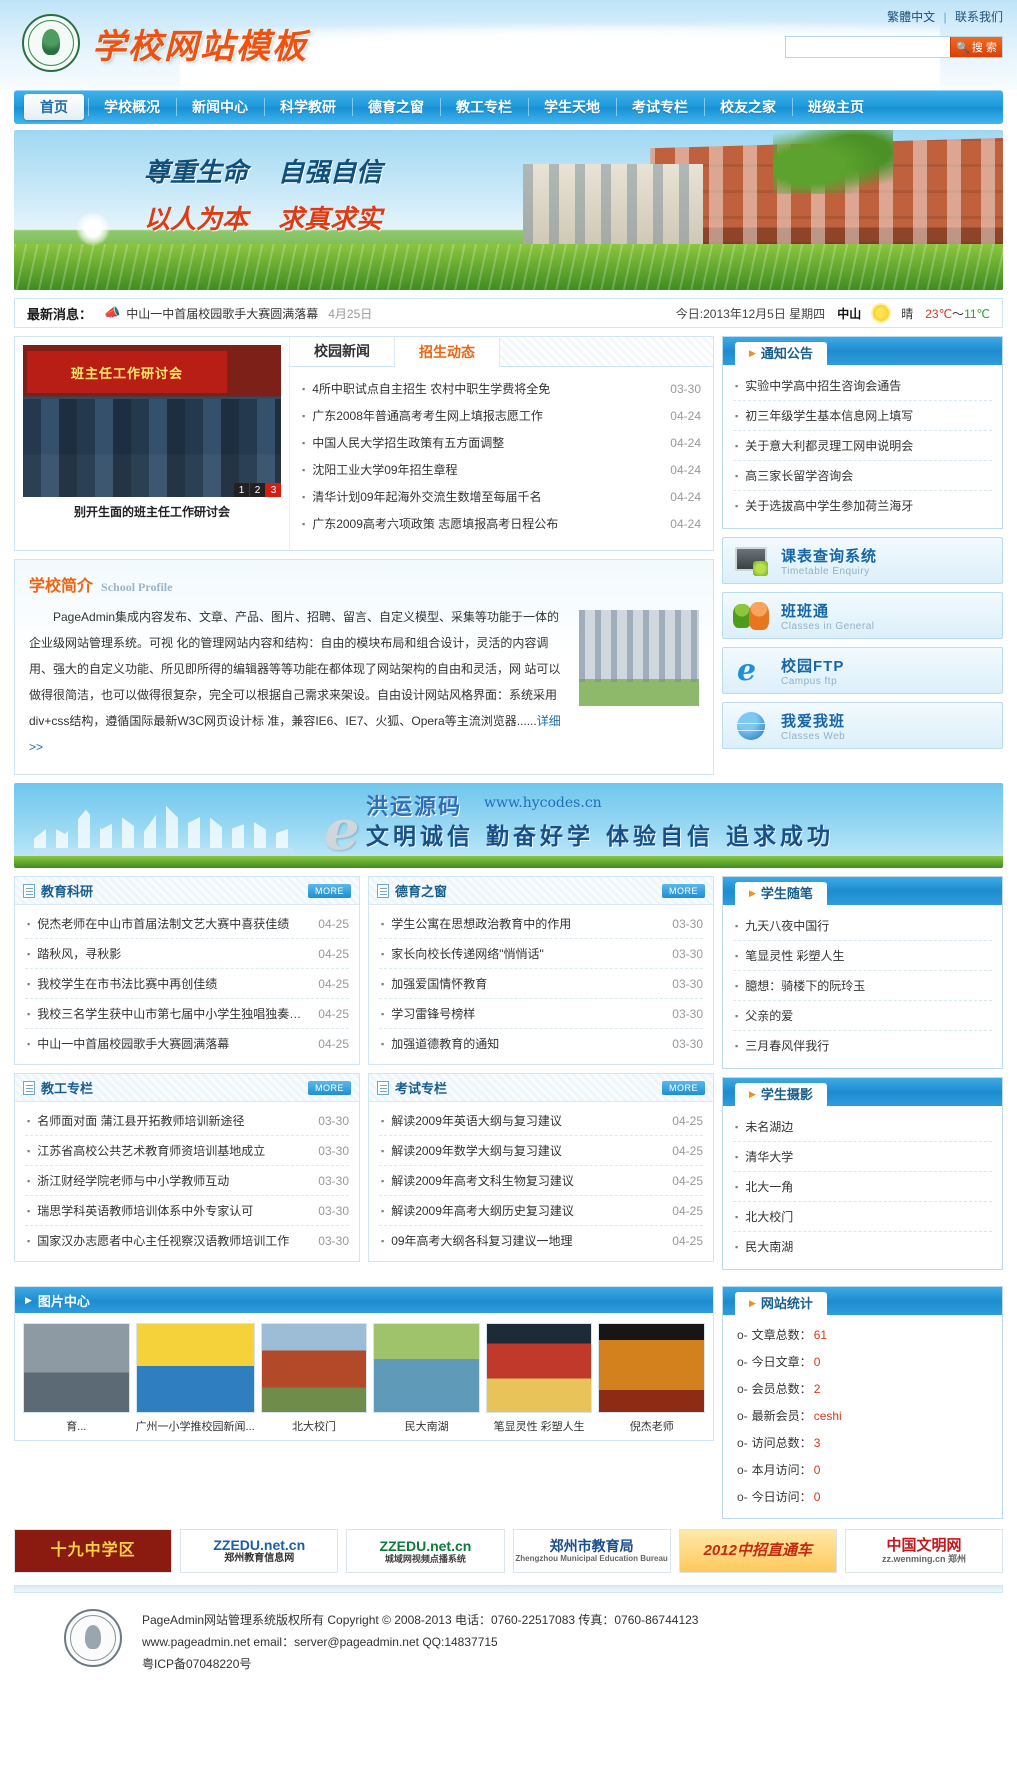 Image resolution: width=1017 pixels, height=1765 pixels. I want to click on nav-item-science-research: 科学教研, so click(308, 107).